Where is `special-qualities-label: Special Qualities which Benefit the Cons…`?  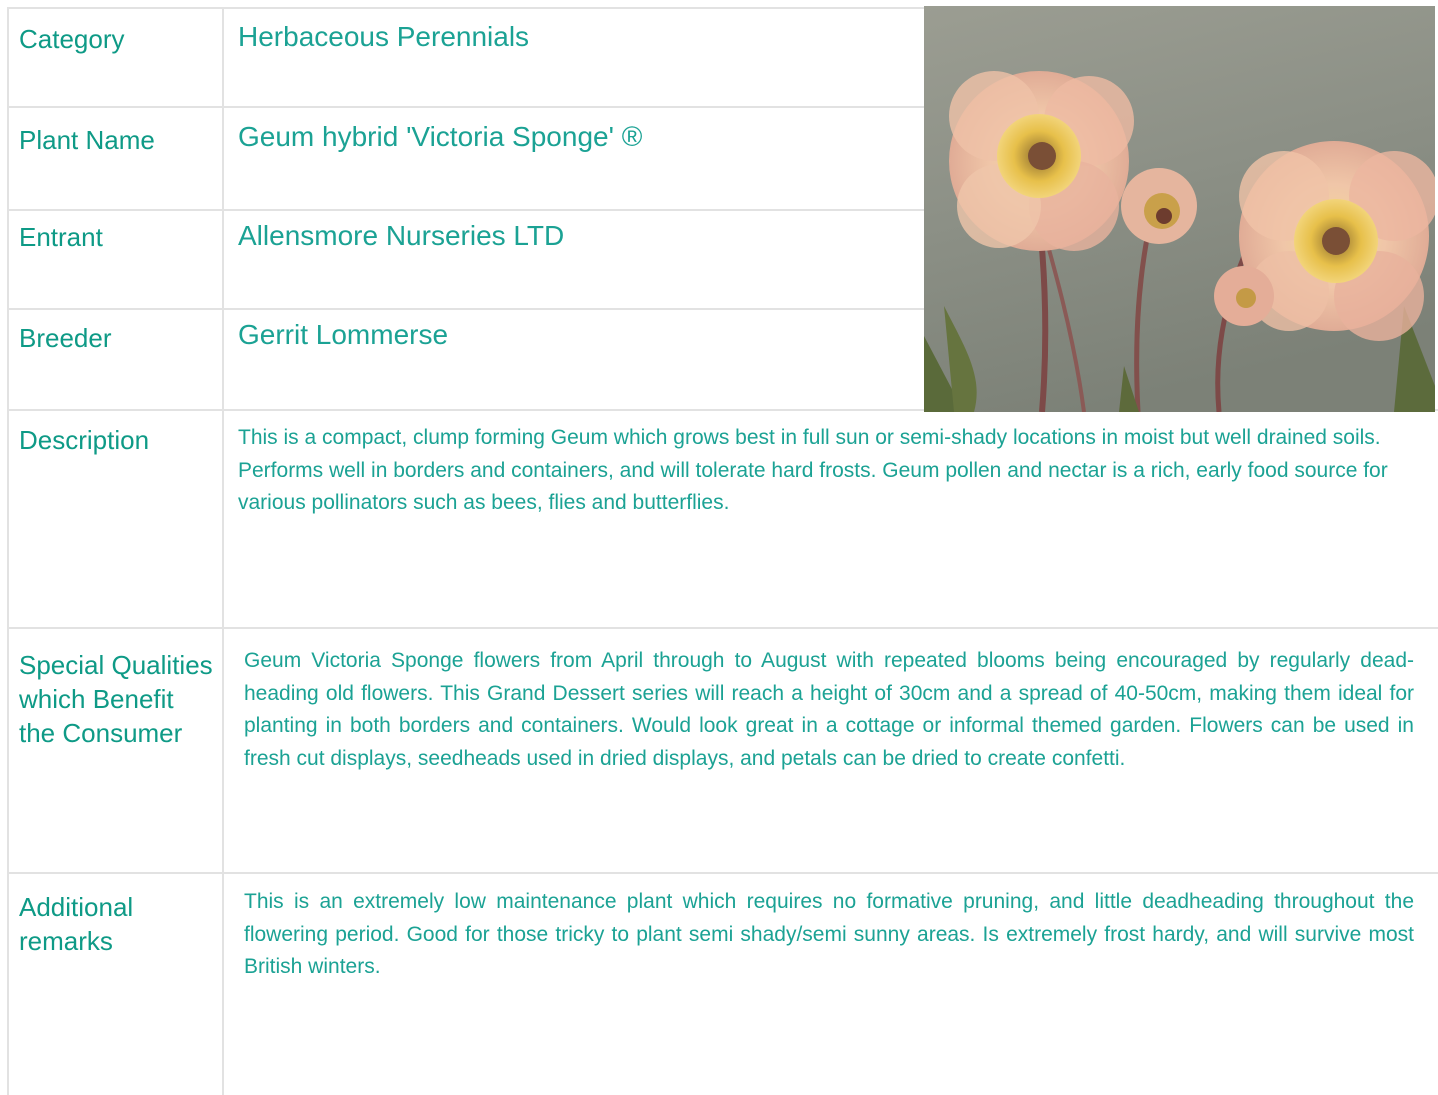 special-qualities-label: Special Qualities which Benefit the Cons… is located at coordinates (116, 699).